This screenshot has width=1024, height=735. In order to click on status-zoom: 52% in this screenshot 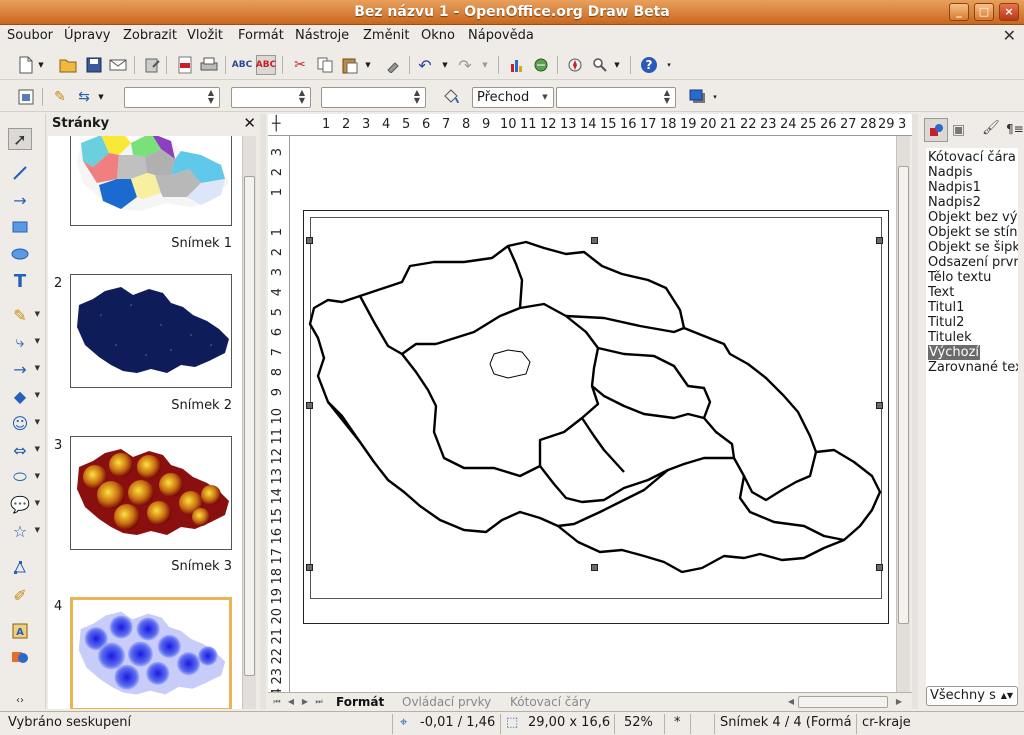, I will do `click(638, 722)`.